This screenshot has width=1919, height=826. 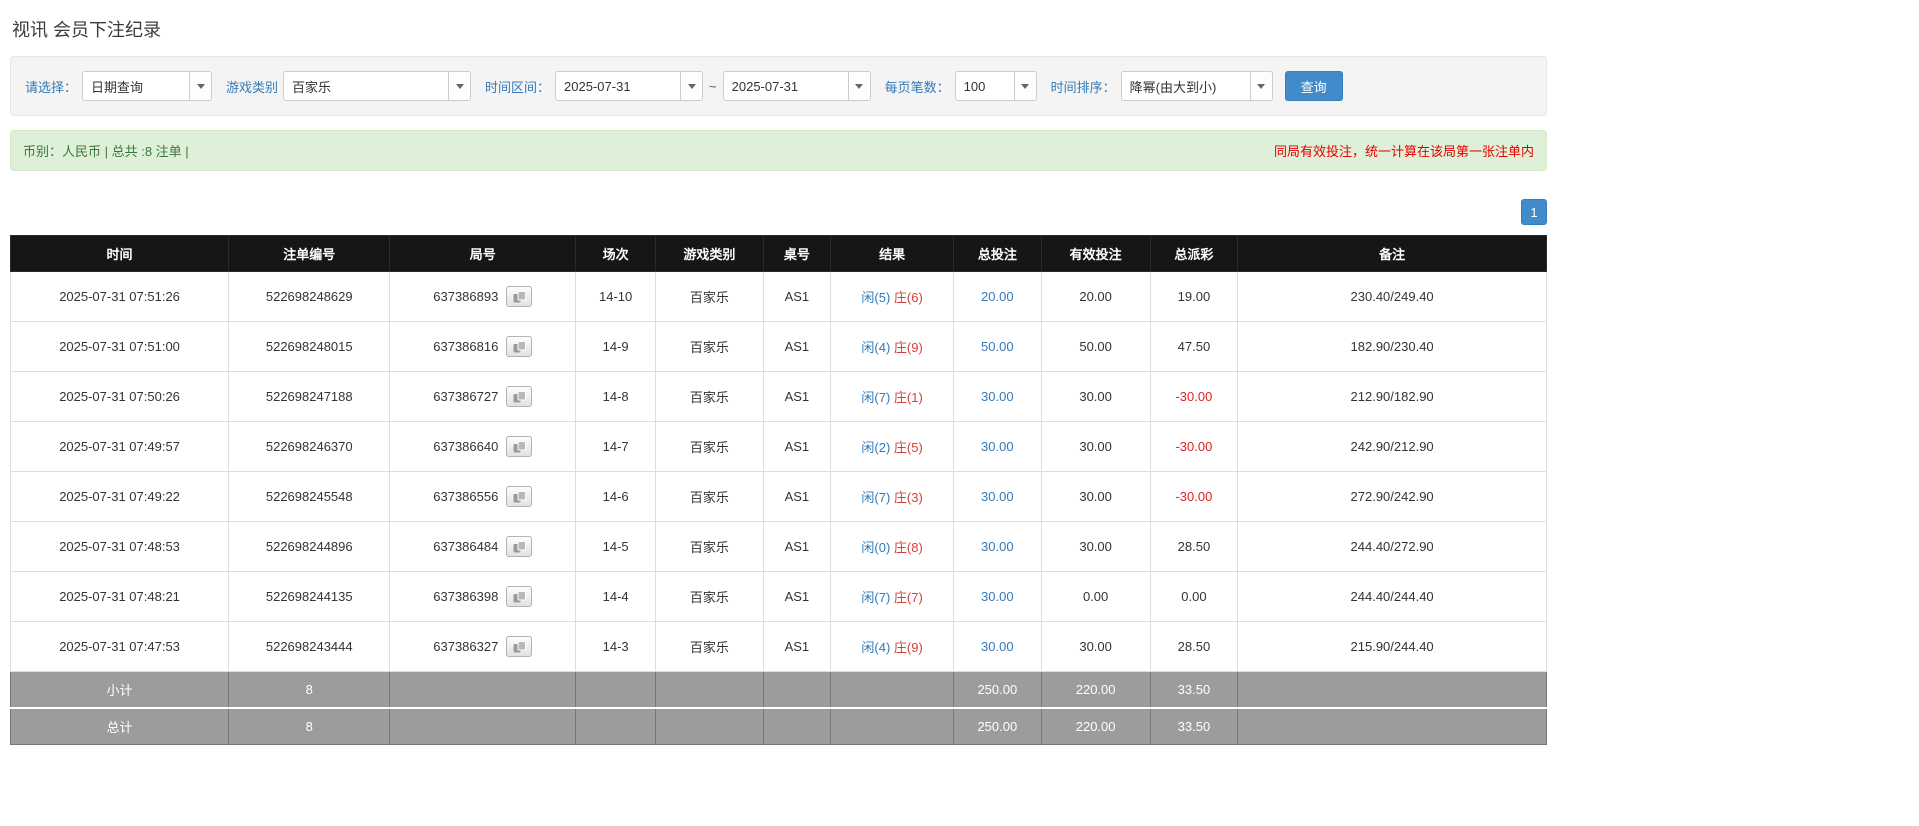 I want to click on cell-bet-id: 522698246370, so click(x=309, y=446).